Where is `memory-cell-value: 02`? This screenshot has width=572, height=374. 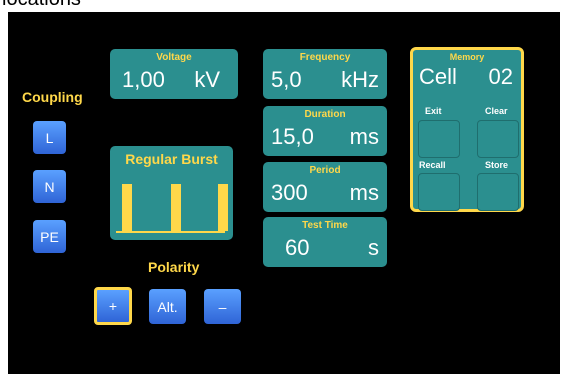
memory-cell-value: 02 is located at coordinates (500, 76).